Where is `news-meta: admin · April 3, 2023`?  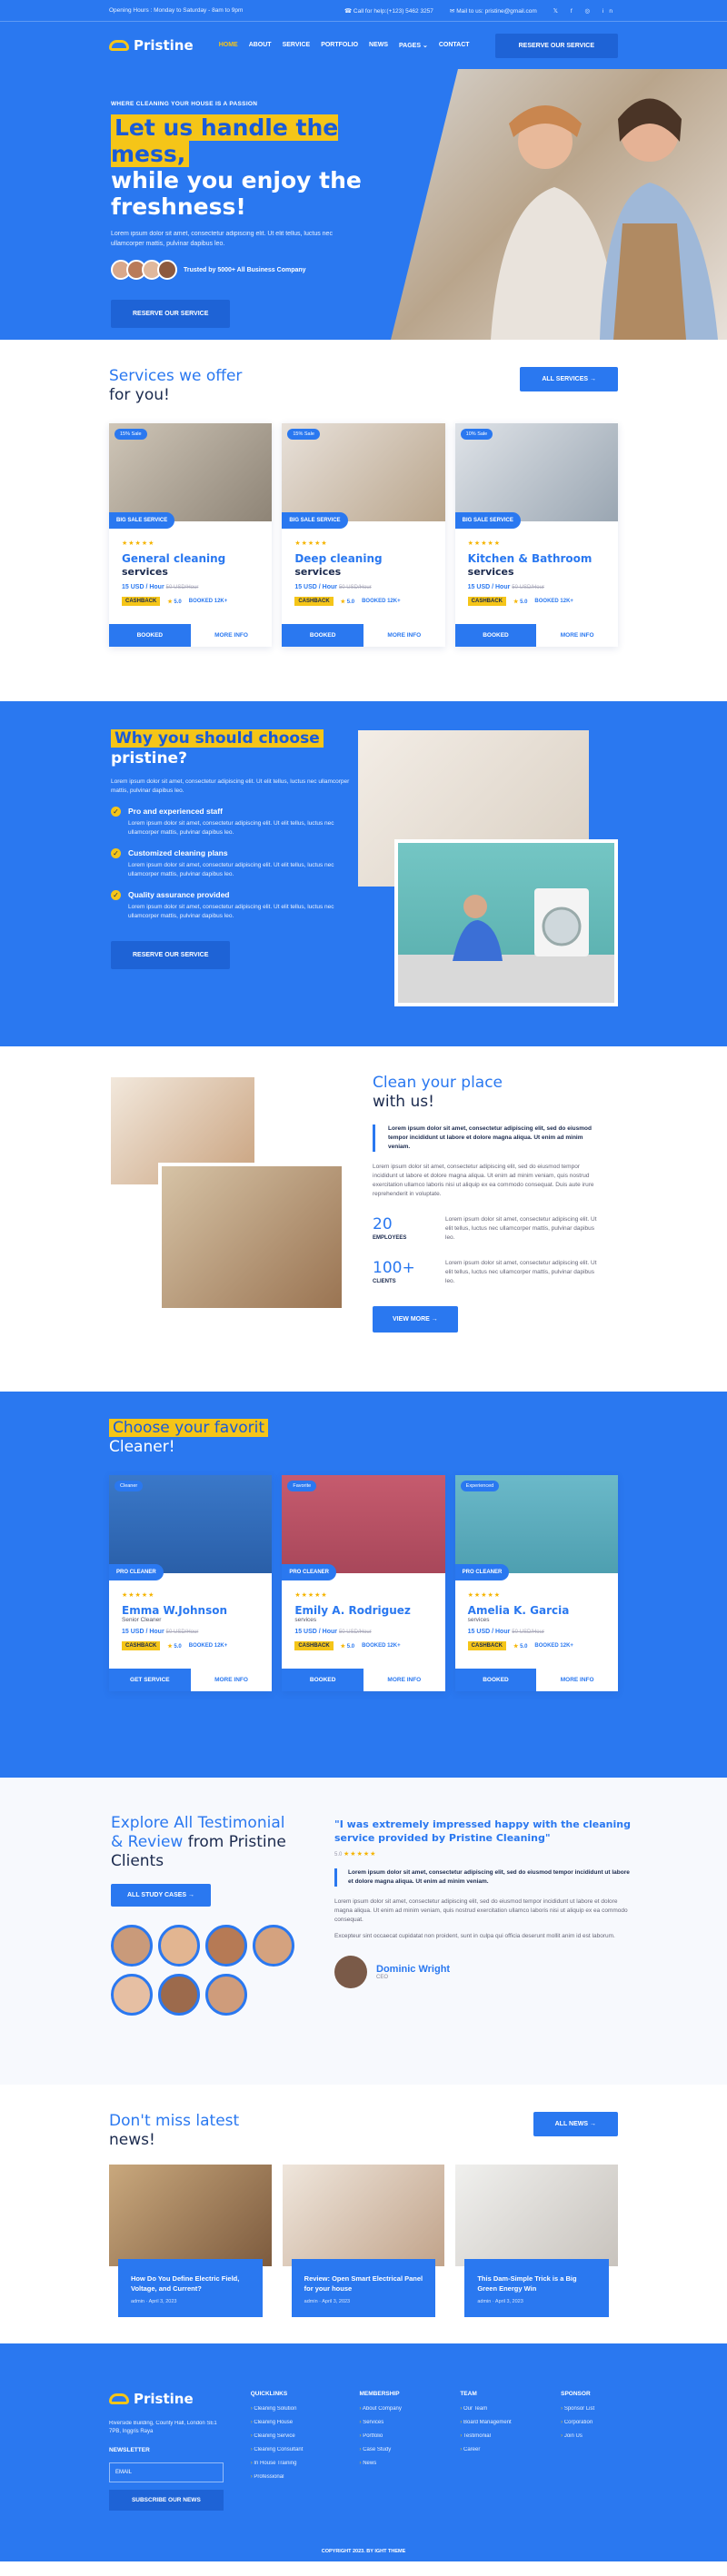 news-meta: admin · April 3, 2023 is located at coordinates (500, 2301).